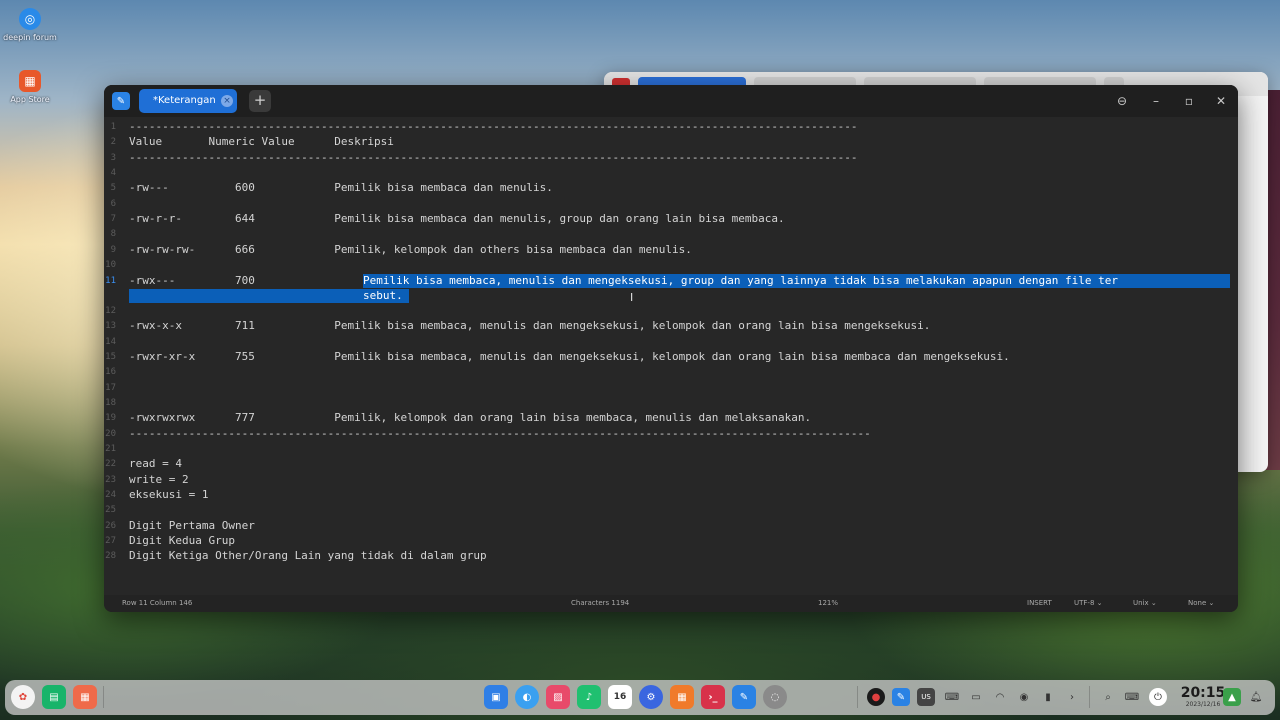 This screenshot has width=1280, height=720. Describe the element at coordinates (1203, 693) in the screenshot. I see `clock-time: 20:15` at that location.